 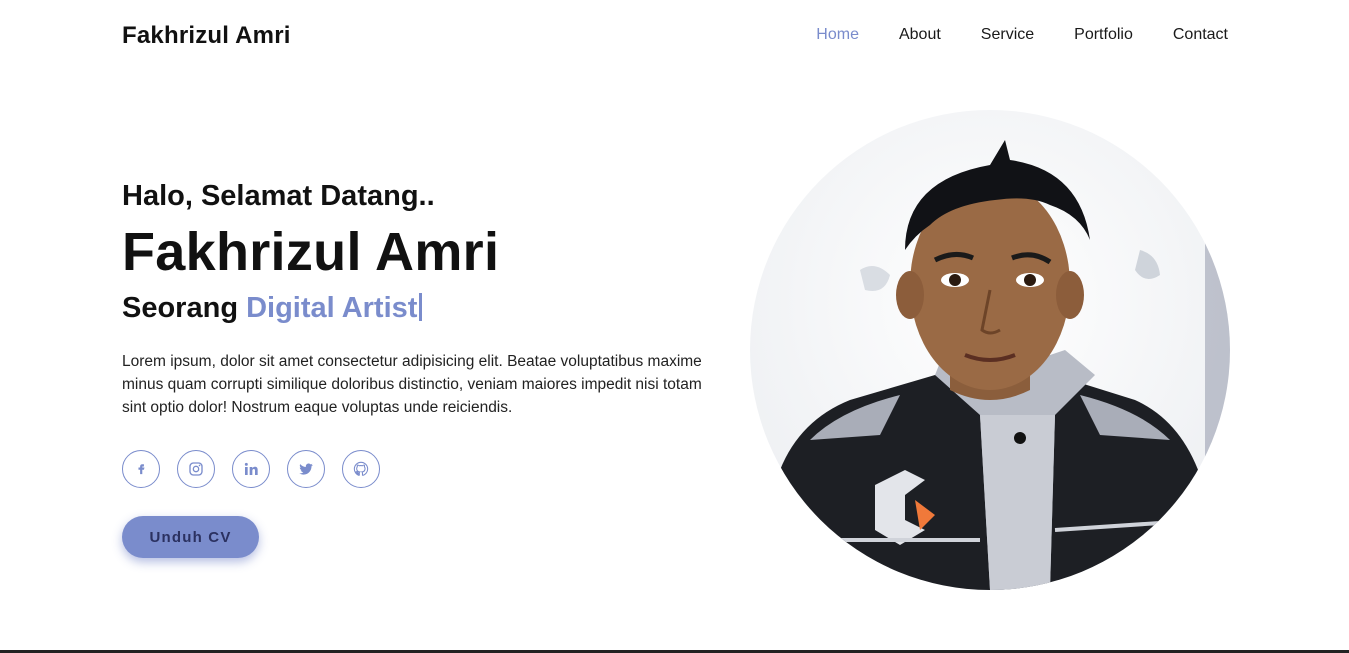 I want to click on hero-role: Seorang Digital Artist, so click(x=422, y=308).